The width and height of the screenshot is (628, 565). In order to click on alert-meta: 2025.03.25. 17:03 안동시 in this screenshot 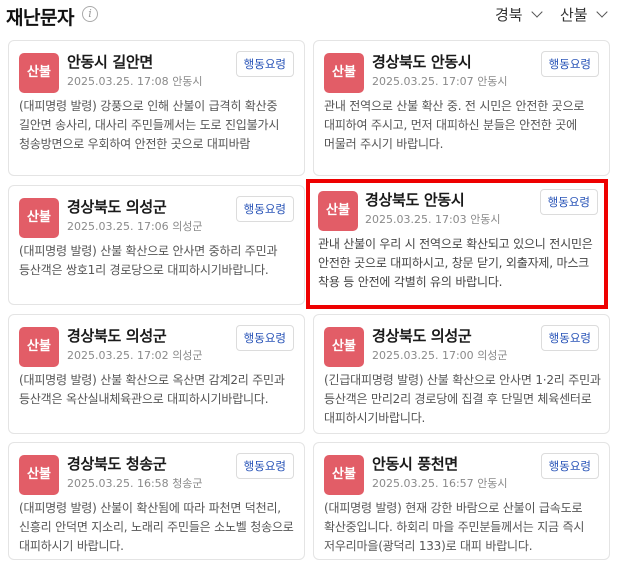, I will do `click(433, 219)`.